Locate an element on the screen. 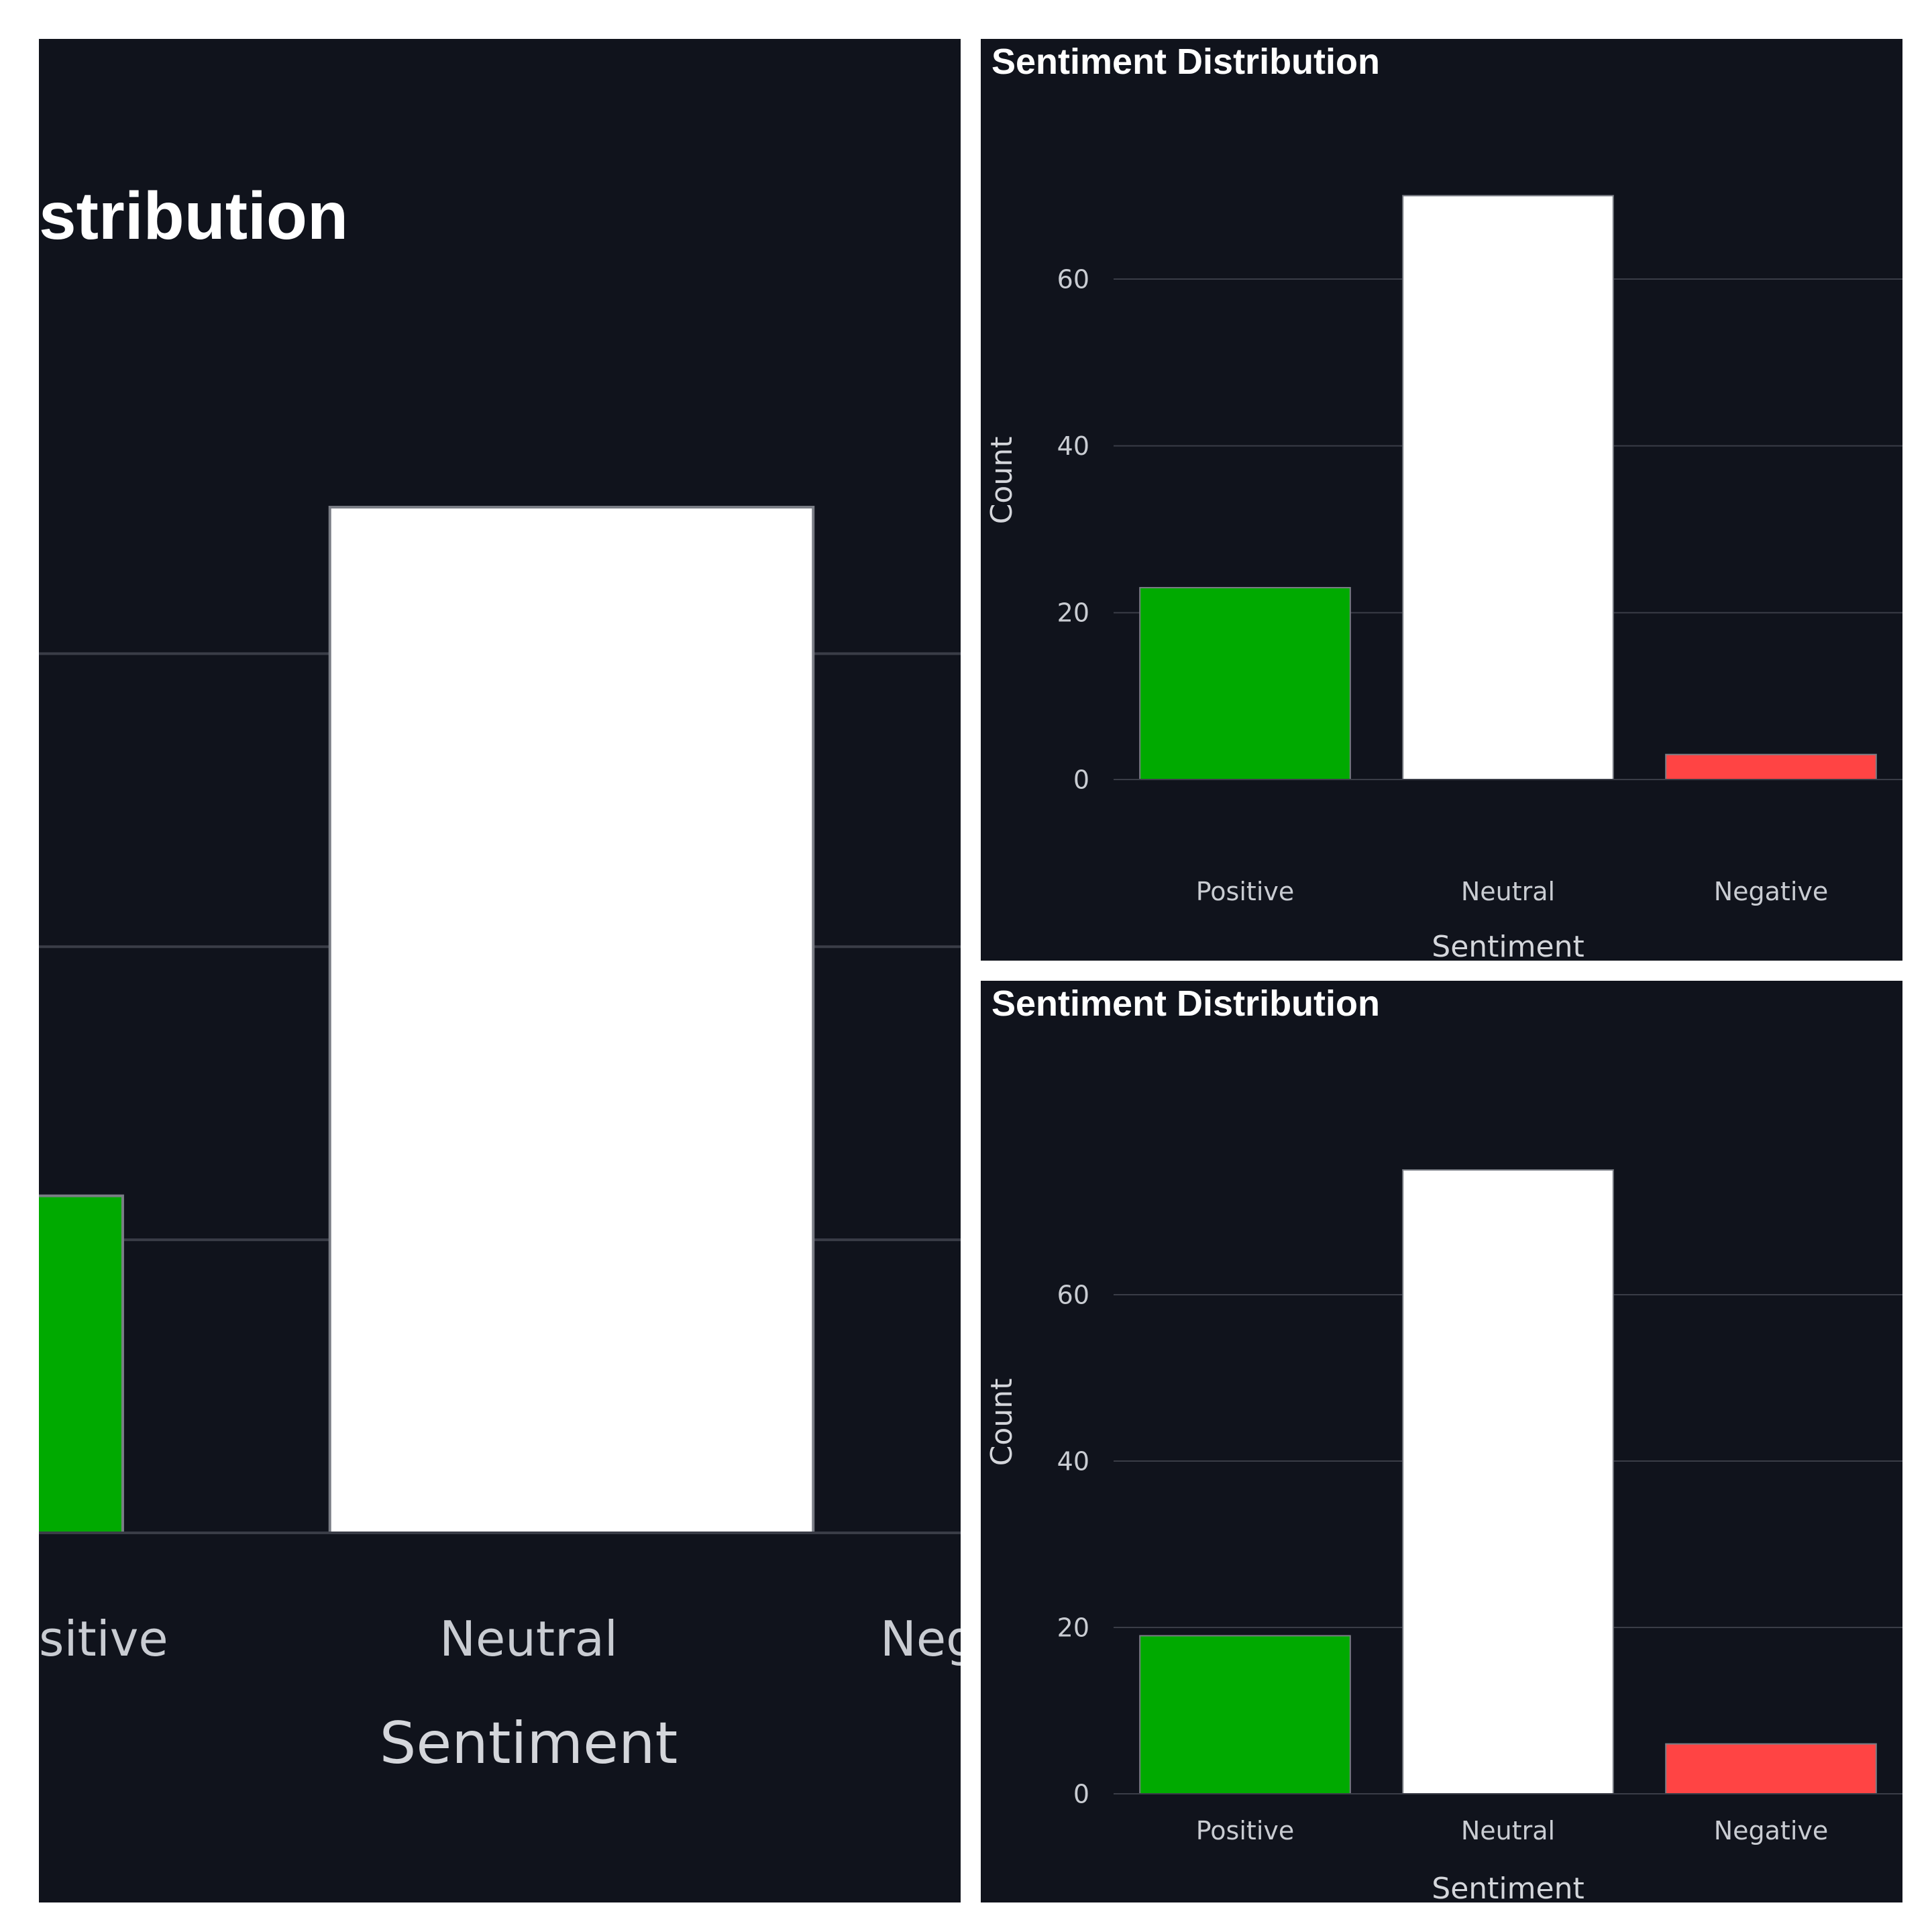  x-tick-label: sitive is located at coordinates (103, 1639).